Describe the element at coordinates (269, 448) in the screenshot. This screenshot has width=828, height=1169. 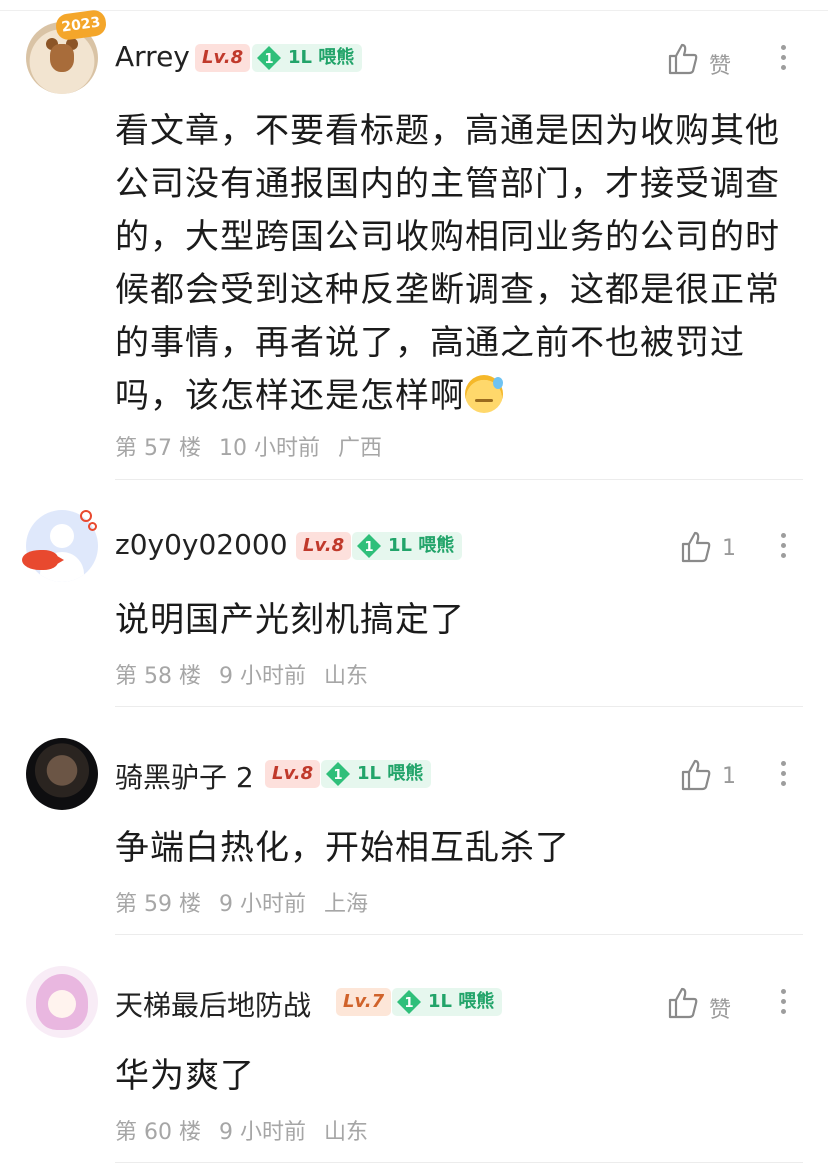
I see `post-time: 10 小时前` at that location.